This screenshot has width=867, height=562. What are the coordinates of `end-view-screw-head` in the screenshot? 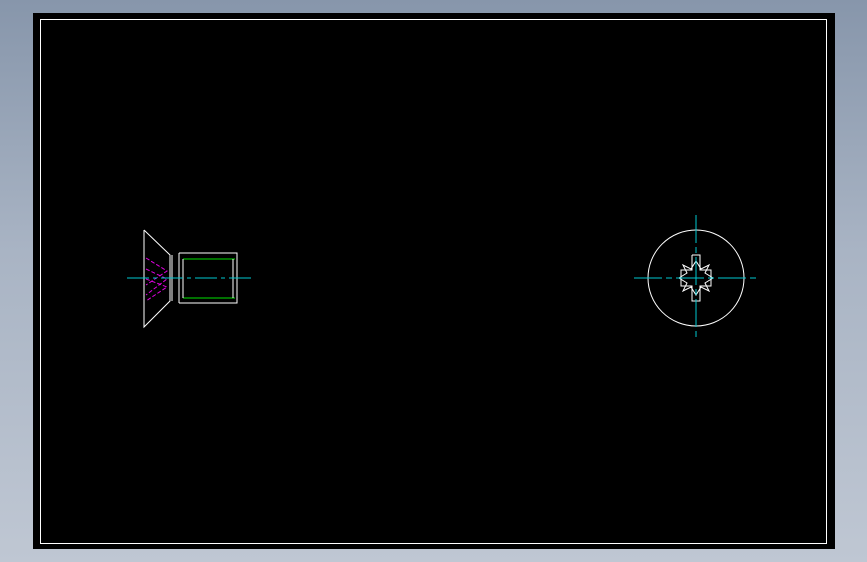 It's located at (696, 278).